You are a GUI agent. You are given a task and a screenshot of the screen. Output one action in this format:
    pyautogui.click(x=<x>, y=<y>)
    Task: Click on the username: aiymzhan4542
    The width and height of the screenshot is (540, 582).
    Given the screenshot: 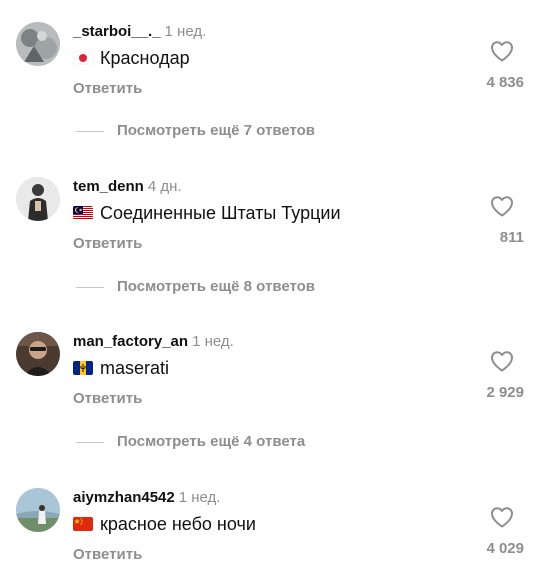 What is the action you would take?
    pyautogui.click(x=124, y=497)
    